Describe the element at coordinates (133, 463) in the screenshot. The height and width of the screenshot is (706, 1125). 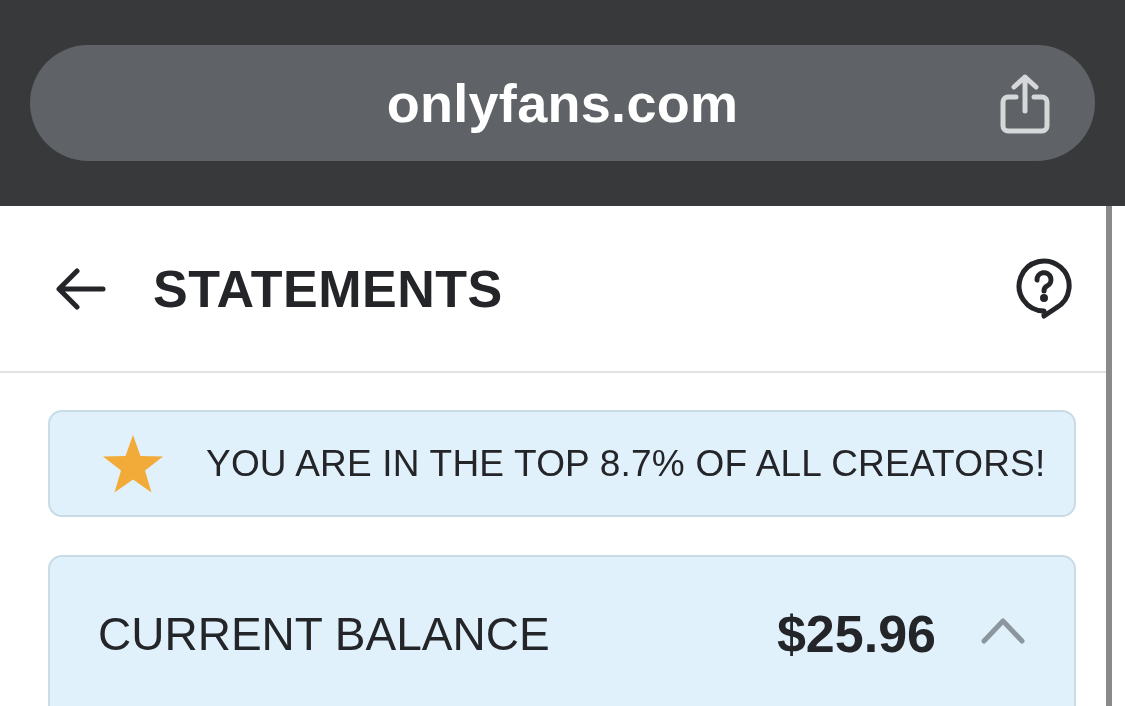
I see `star-icon` at that location.